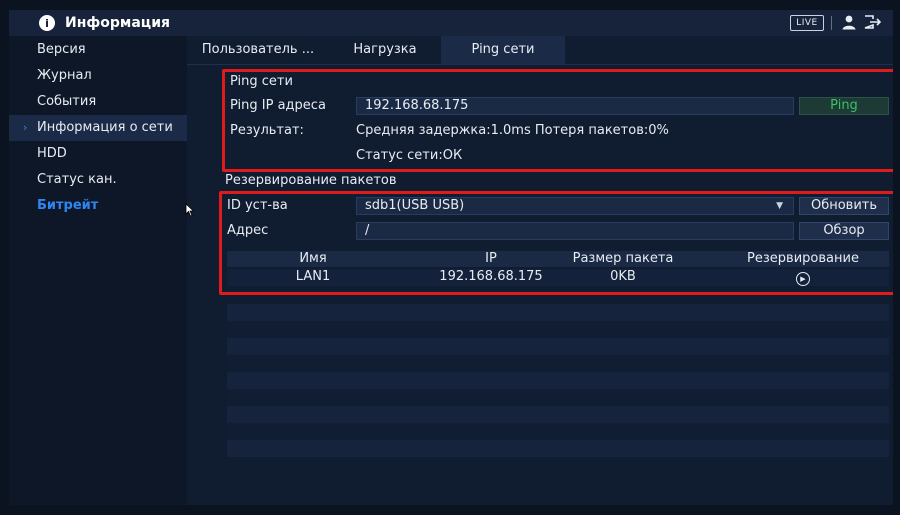 Image resolution: width=900 pixels, height=515 pixels. I want to click on sidebar-item-network-info: › Информация о сети, so click(98, 128).